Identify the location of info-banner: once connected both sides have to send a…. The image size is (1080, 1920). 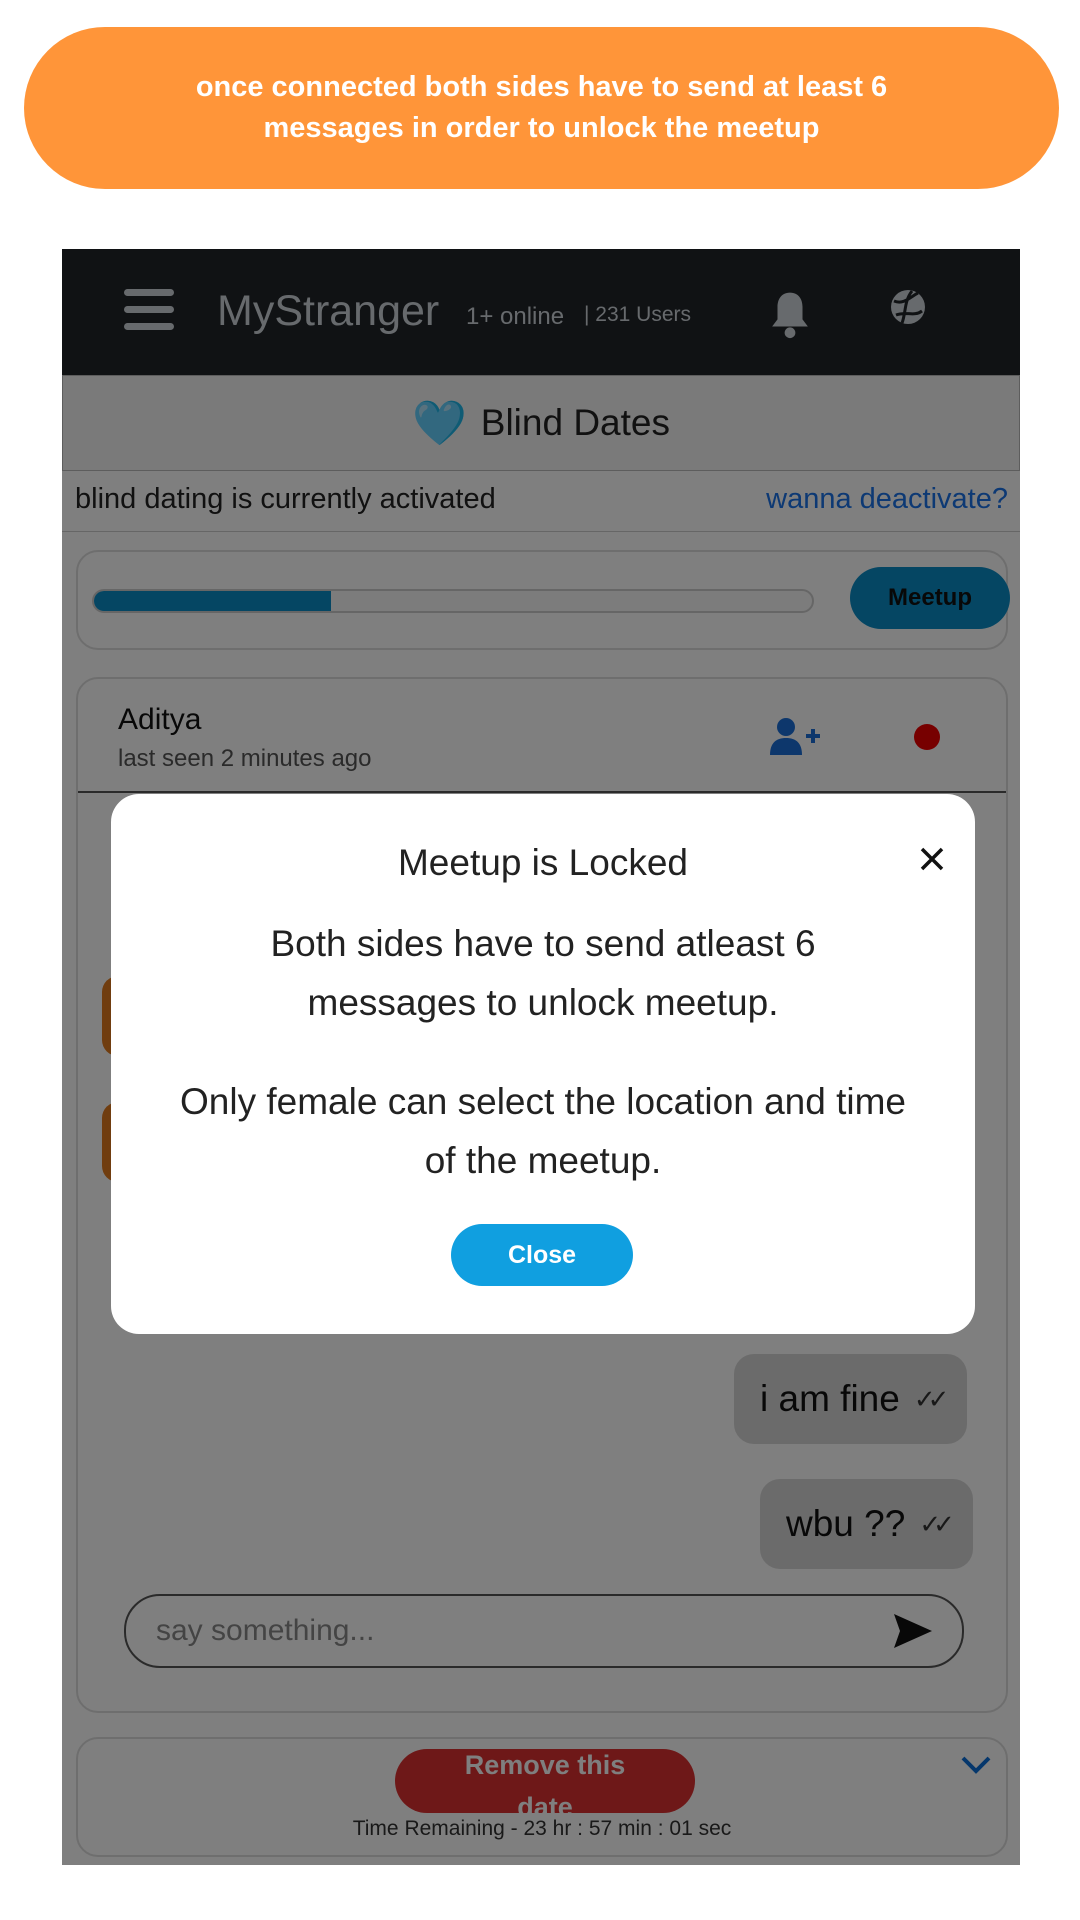
(541, 108).